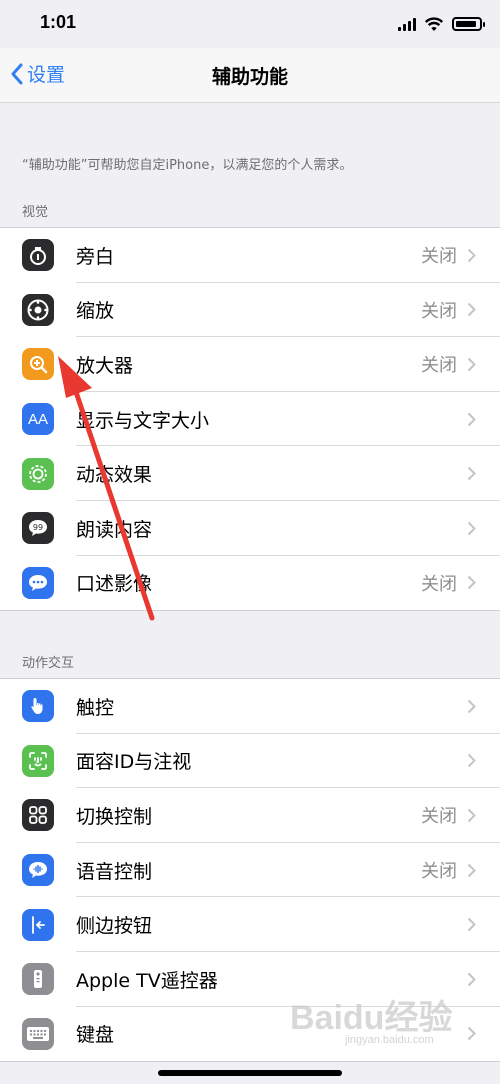 This screenshot has height=1084, width=500. What do you see at coordinates (250, 473) in the screenshot?
I see `row-motion: 动态效果` at bounding box center [250, 473].